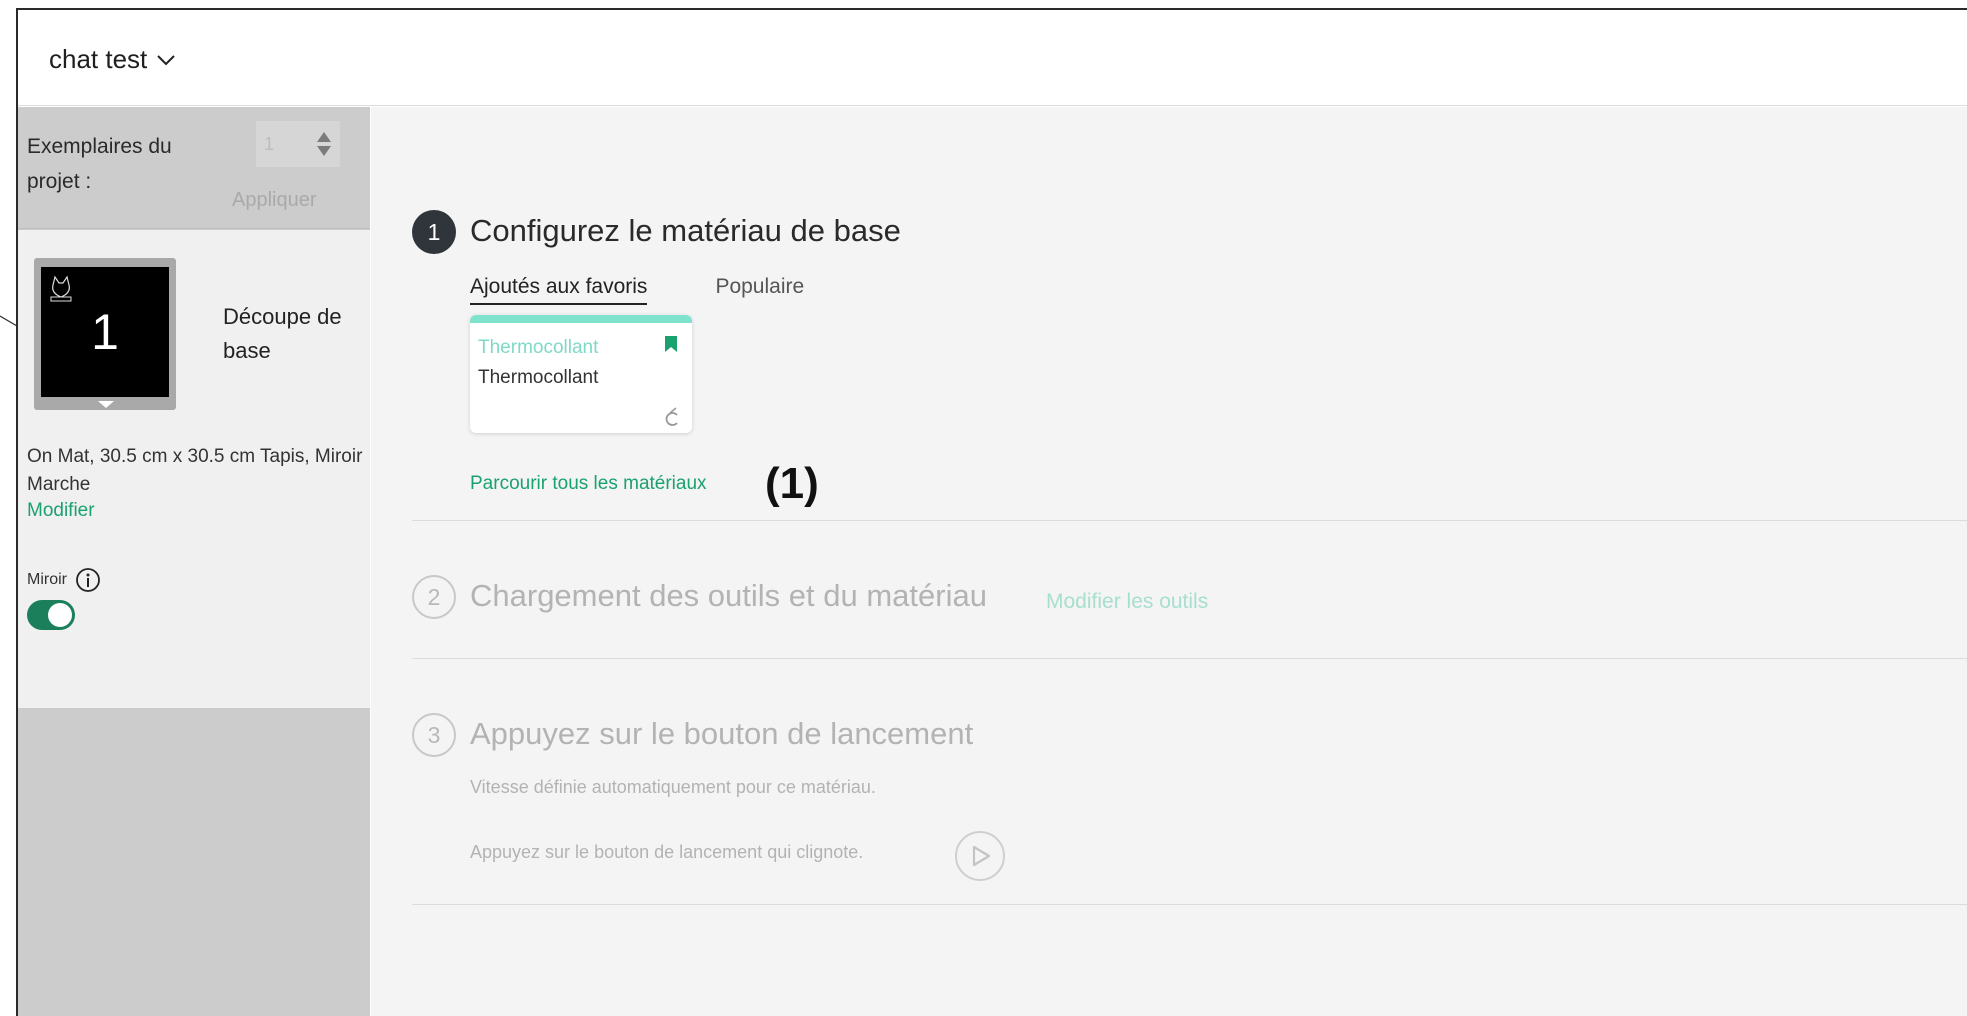 The width and height of the screenshot is (1967, 1016). I want to click on step-1-title: Configurez le matériau de base, so click(685, 230).